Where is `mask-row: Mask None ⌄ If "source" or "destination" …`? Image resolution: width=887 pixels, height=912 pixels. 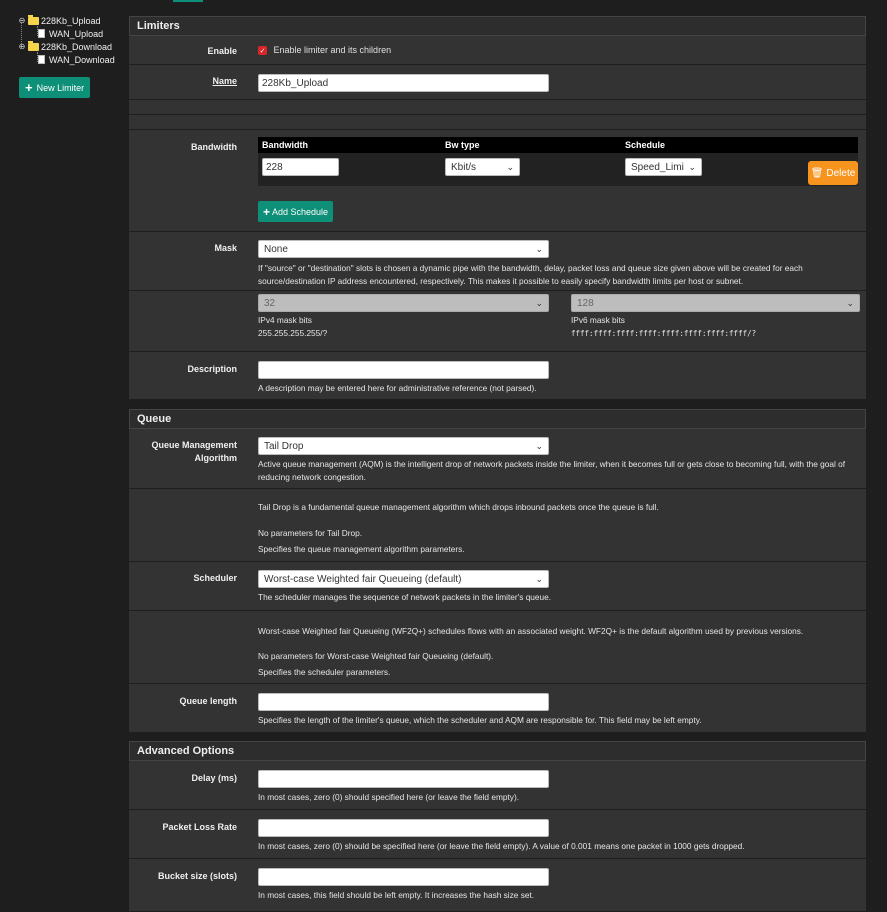
mask-row: Mask None ⌄ If "source" or "destination" … is located at coordinates (497, 261).